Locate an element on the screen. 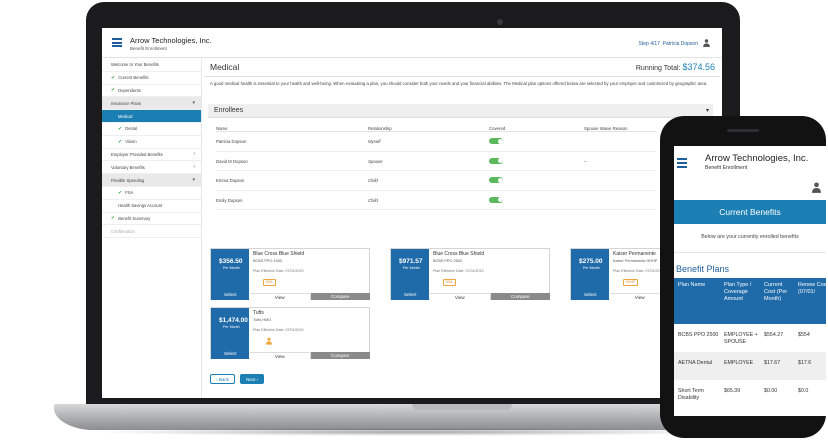 This screenshot has width=828, height=442. sidebar-item: ✔ Vision is located at coordinates (151, 142).